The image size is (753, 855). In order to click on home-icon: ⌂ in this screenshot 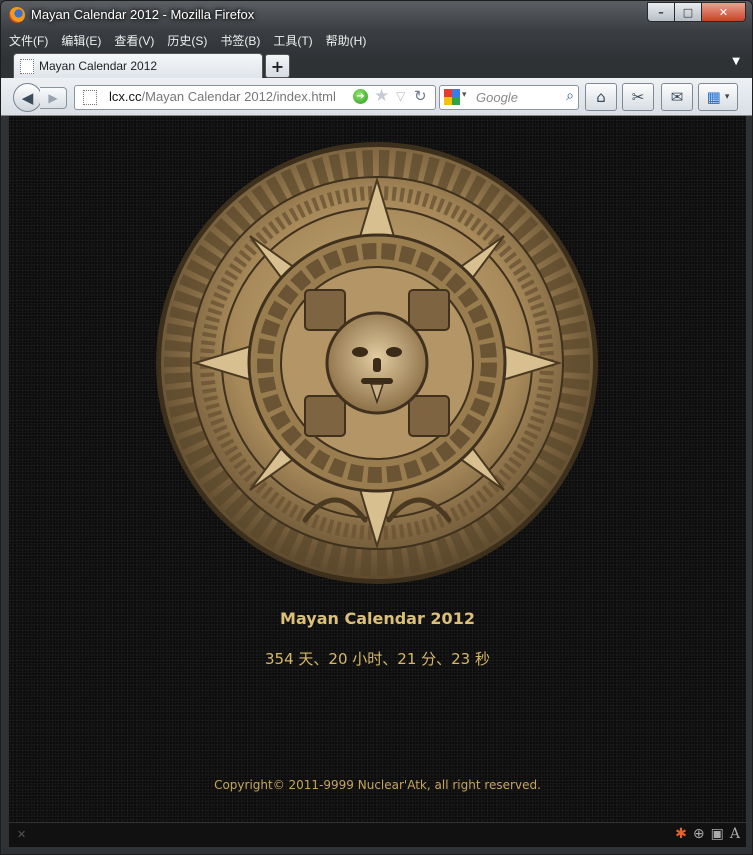, I will do `click(601, 97)`.